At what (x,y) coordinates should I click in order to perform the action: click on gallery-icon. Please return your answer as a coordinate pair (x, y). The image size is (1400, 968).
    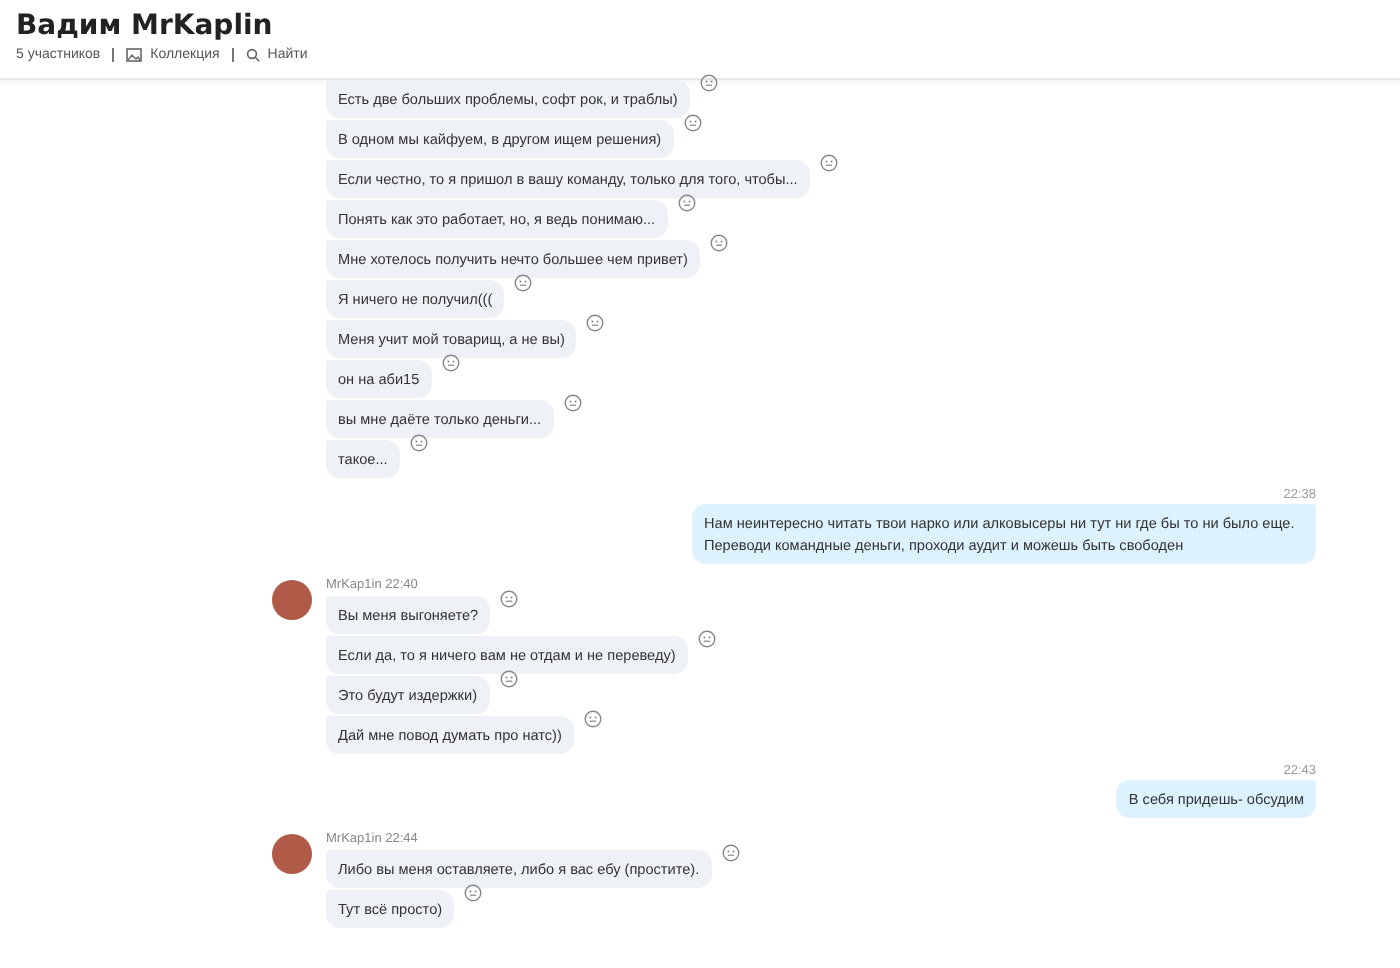
    Looking at the image, I should click on (134, 55).